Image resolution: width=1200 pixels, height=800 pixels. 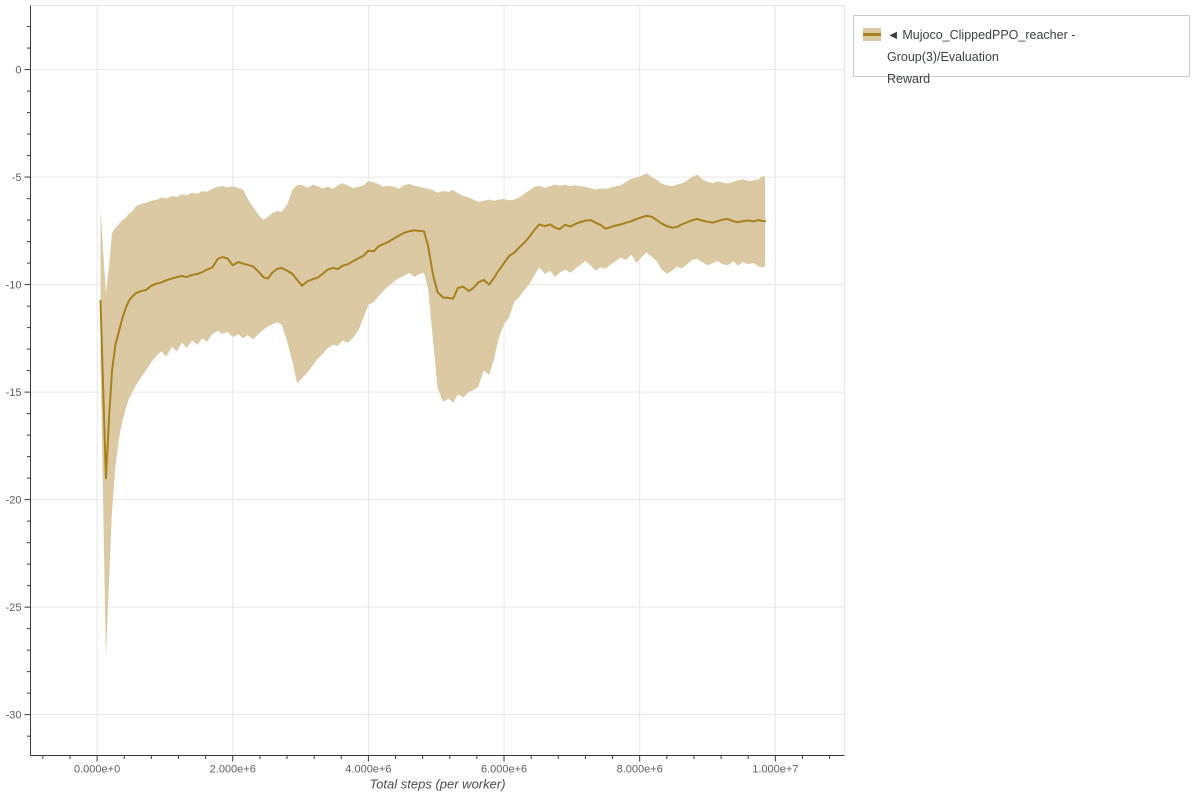 What do you see at coordinates (18, 71) in the screenshot?
I see `y-tick-label: 0` at bounding box center [18, 71].